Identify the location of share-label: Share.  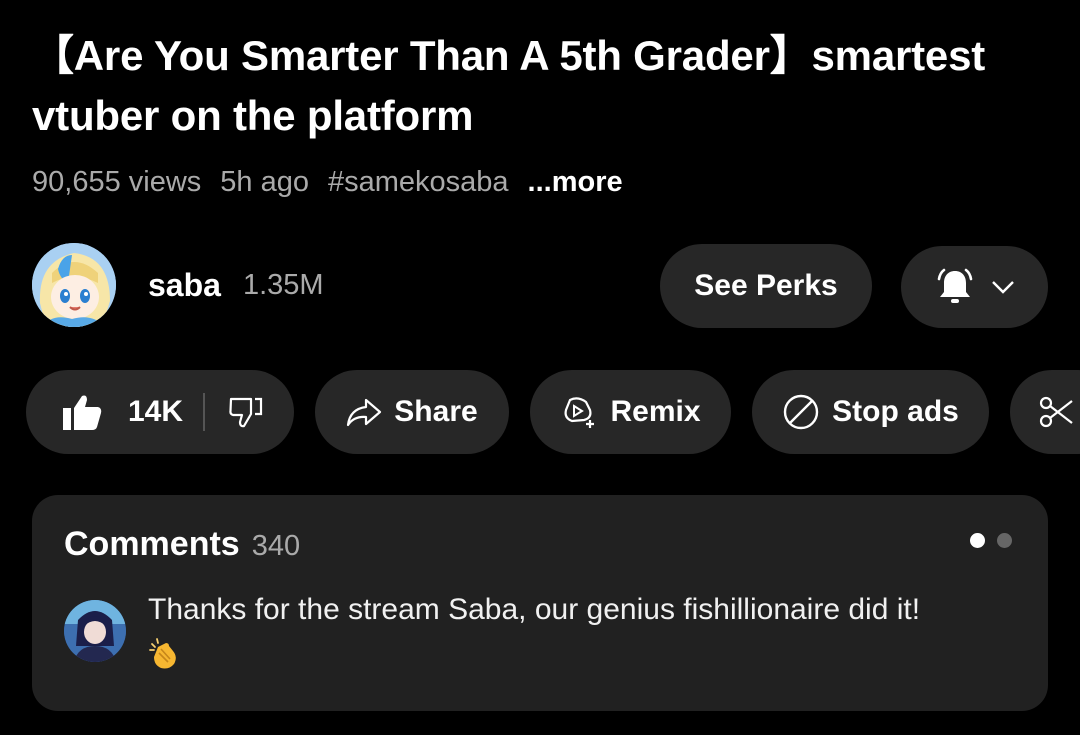
(436, 411).